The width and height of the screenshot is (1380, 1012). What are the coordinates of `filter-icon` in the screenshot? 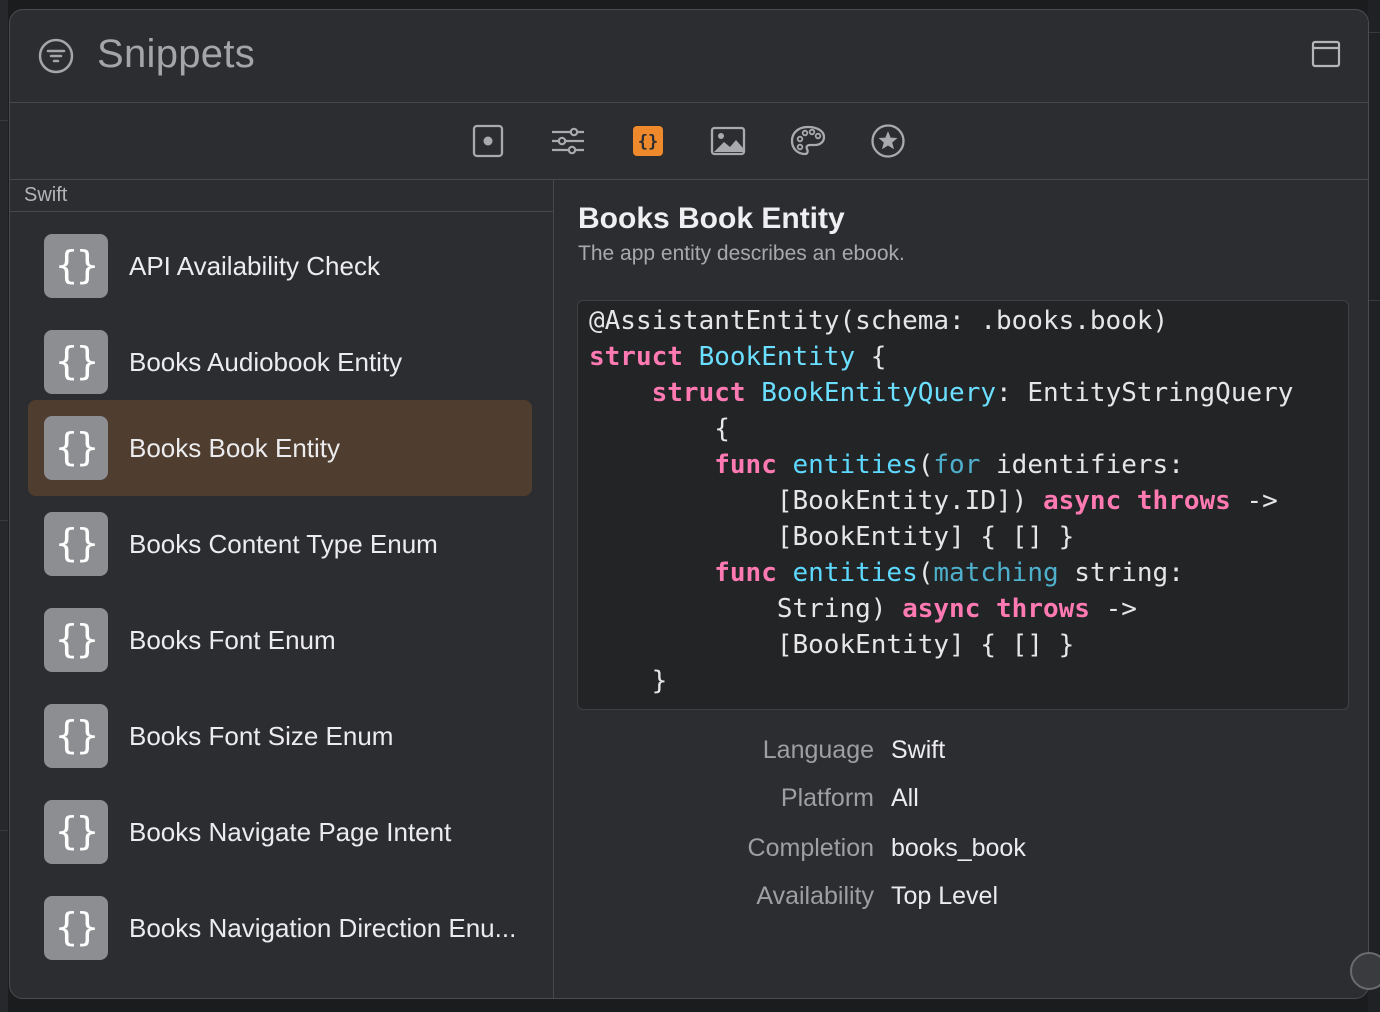 It's located at (56, 56).